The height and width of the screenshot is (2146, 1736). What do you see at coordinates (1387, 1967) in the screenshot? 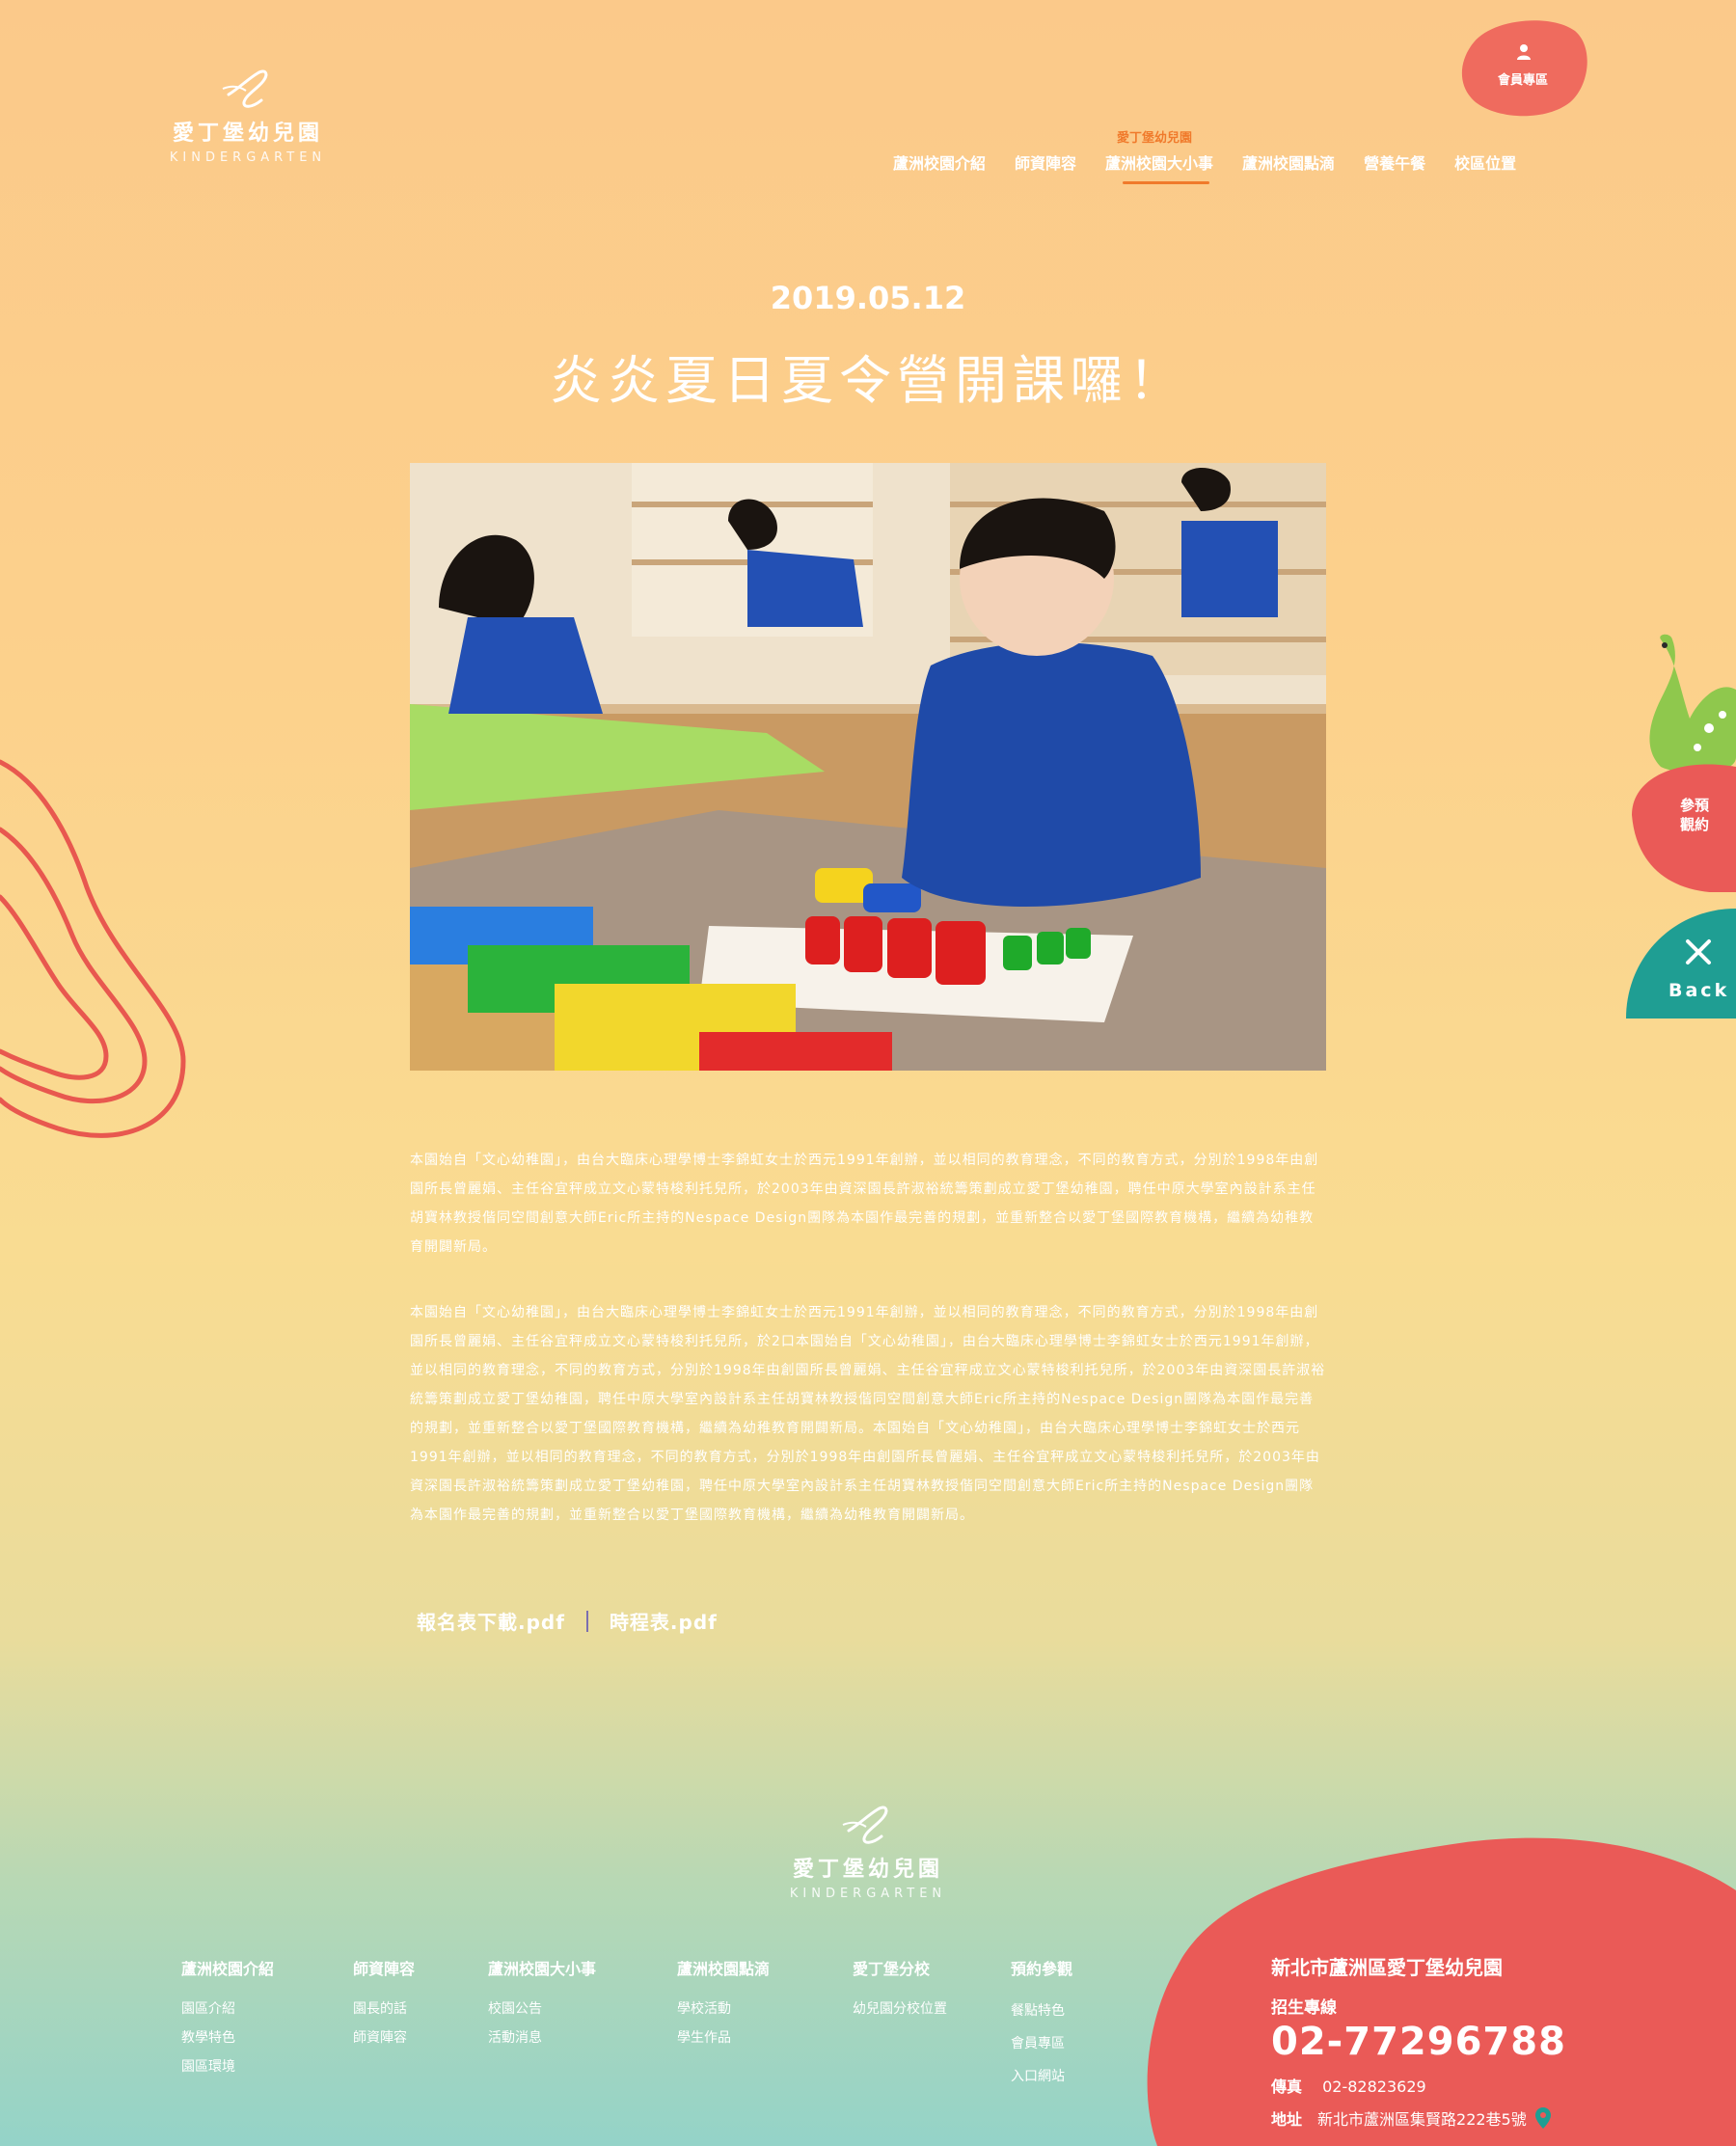
I see `contact-school-name: 新北市蘆洲區愛丁堡幼兒園` at bounding box center [1387, 1967].